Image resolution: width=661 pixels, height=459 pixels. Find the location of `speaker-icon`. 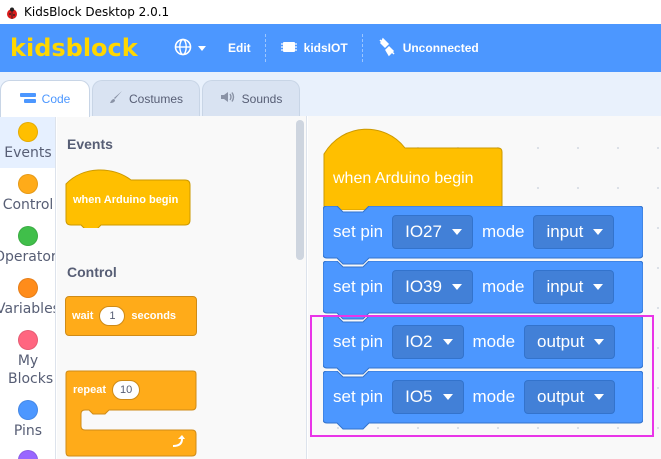

speaker-icon is located at coordinates (231, 98).